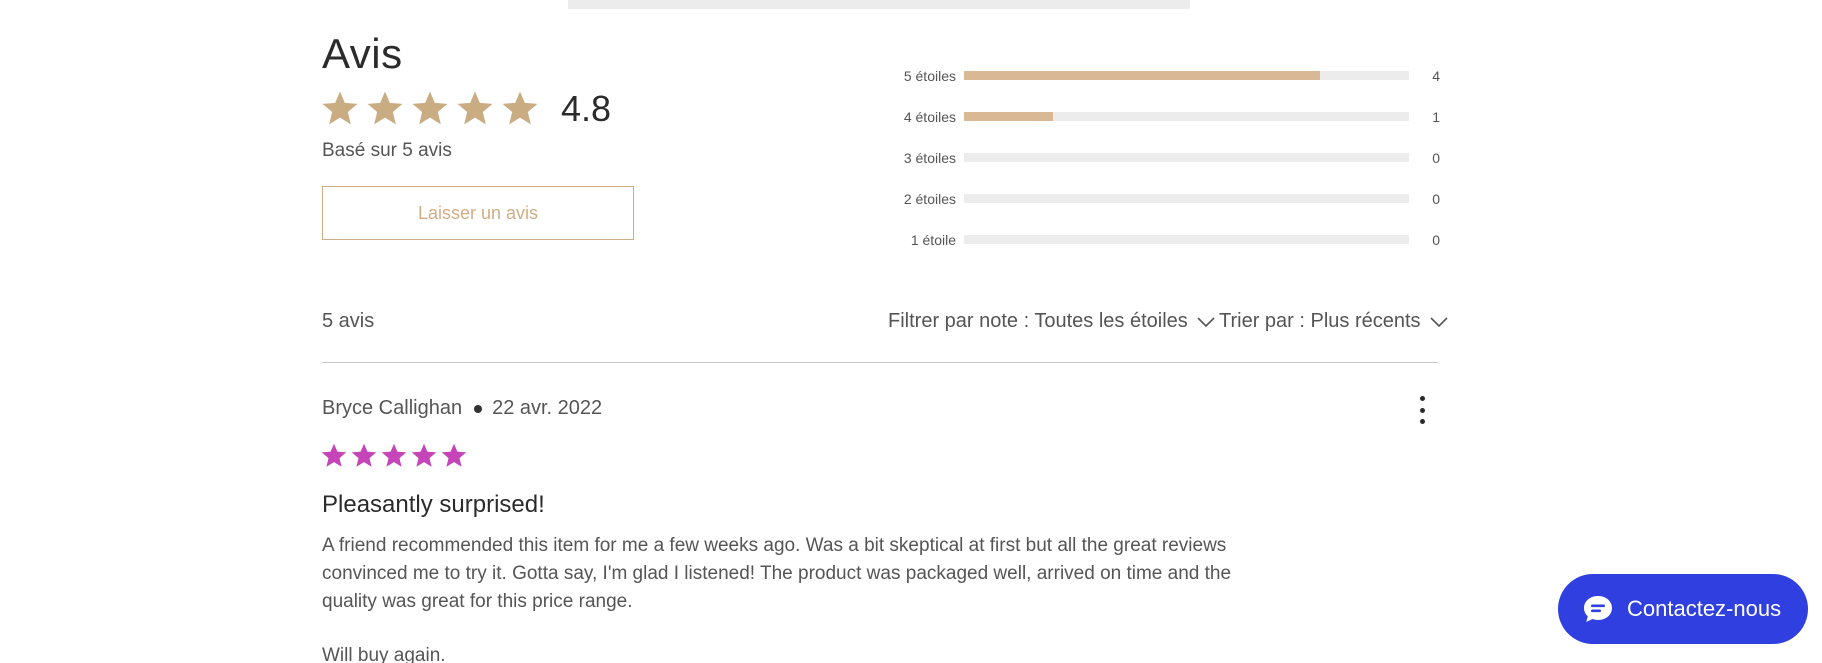 This screenshot has height=663, width=1822. Describe the element at coordinates (478, 408) in the screenshot. I see `separator-dot` at that location.